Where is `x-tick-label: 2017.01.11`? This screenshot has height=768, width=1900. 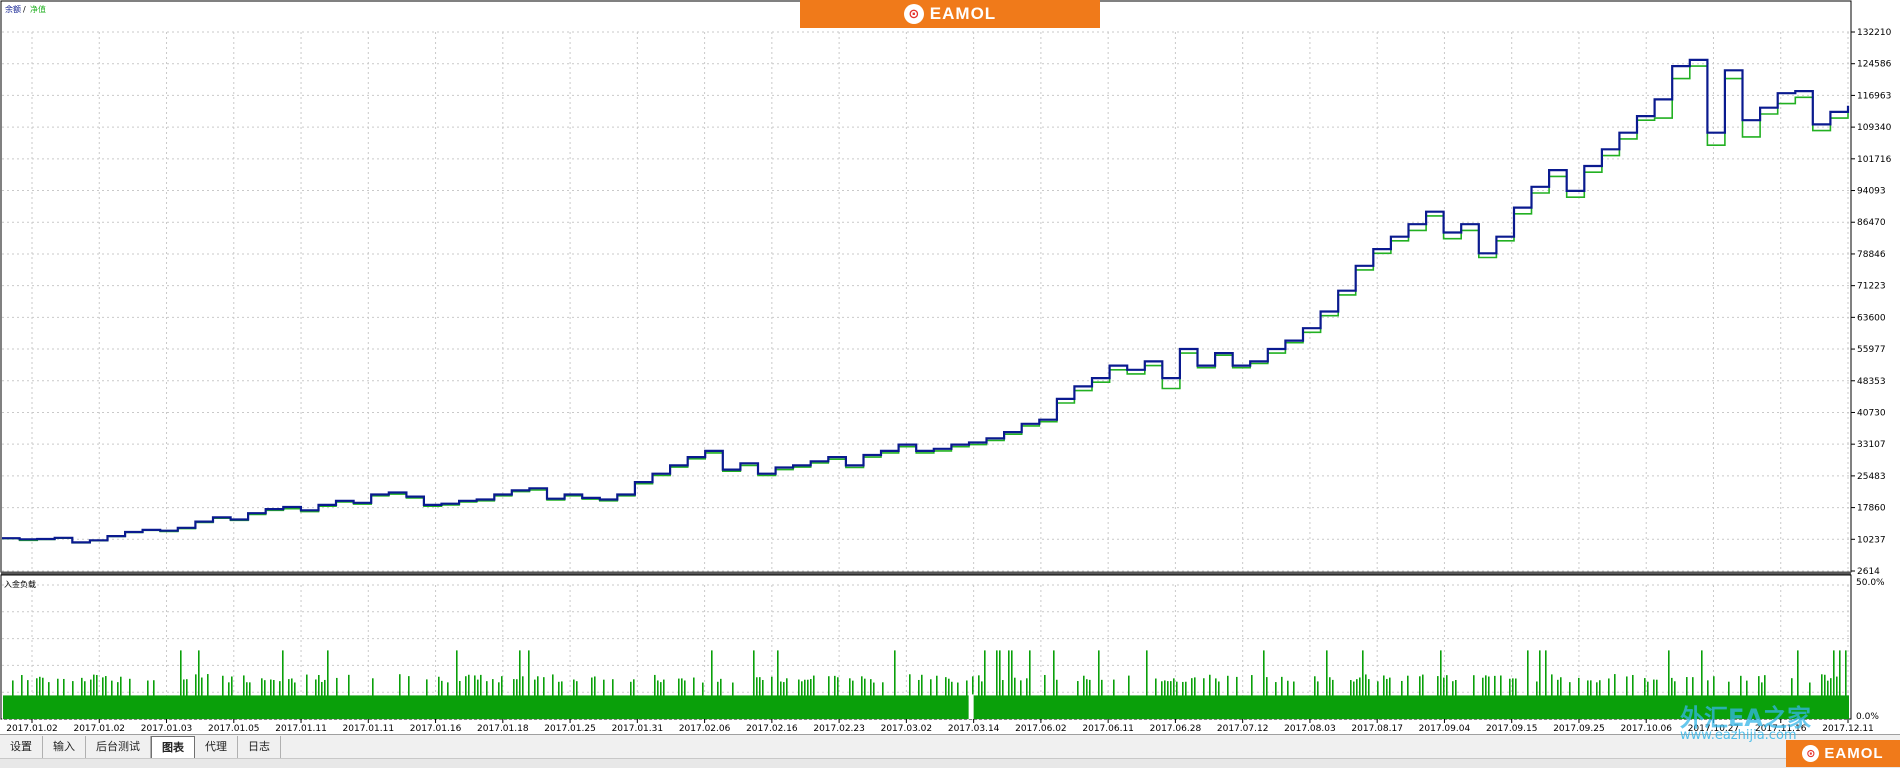
x-tick-label: 2017.01.11 is located at coordinates (369, 729).